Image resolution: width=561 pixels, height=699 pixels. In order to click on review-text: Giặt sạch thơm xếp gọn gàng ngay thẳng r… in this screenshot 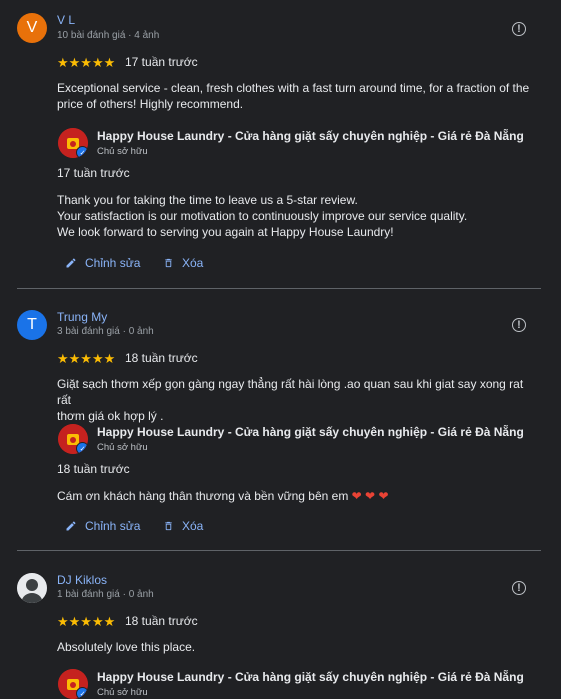, I will do `click(297, 400)`.